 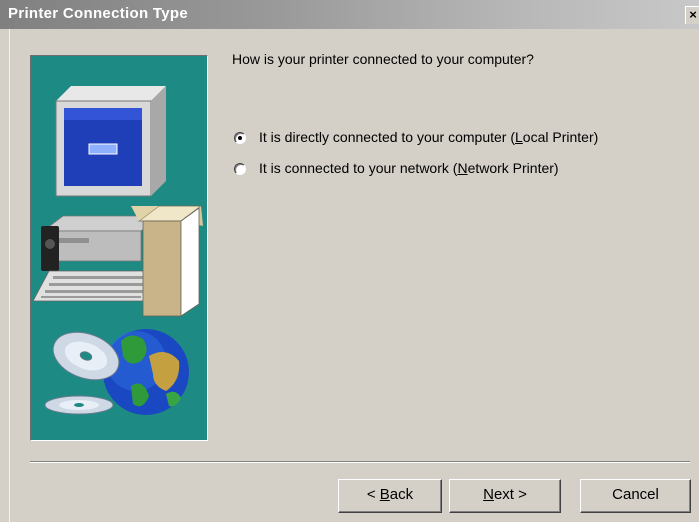 I want to click on radio-button-selected, so click(x=240, y=138).